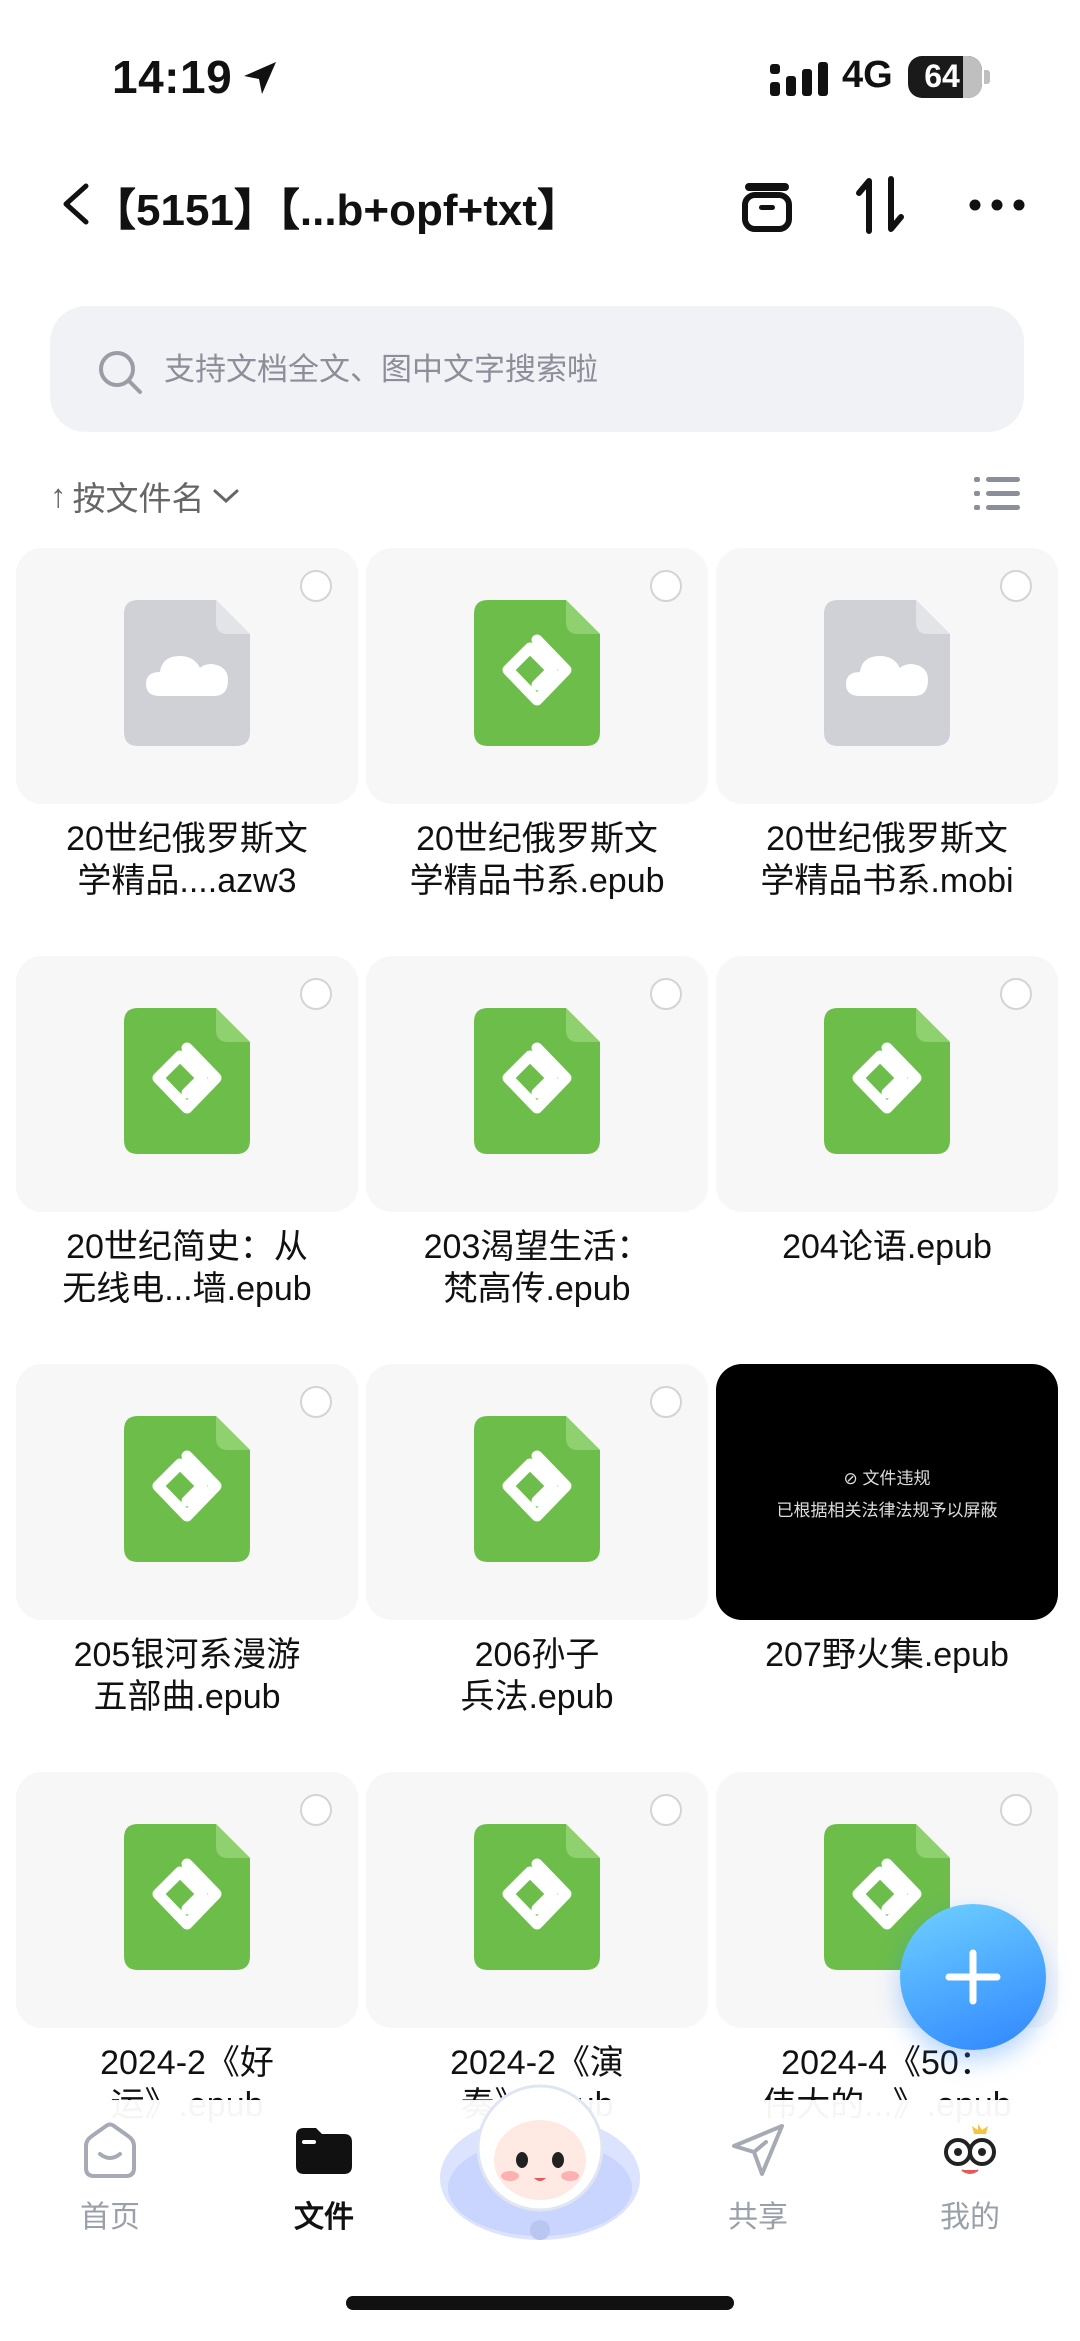 This screenshot has height=2341, width=1080. I want to click on file-name-line1: 203渴望生活：, so click(537, 1247).